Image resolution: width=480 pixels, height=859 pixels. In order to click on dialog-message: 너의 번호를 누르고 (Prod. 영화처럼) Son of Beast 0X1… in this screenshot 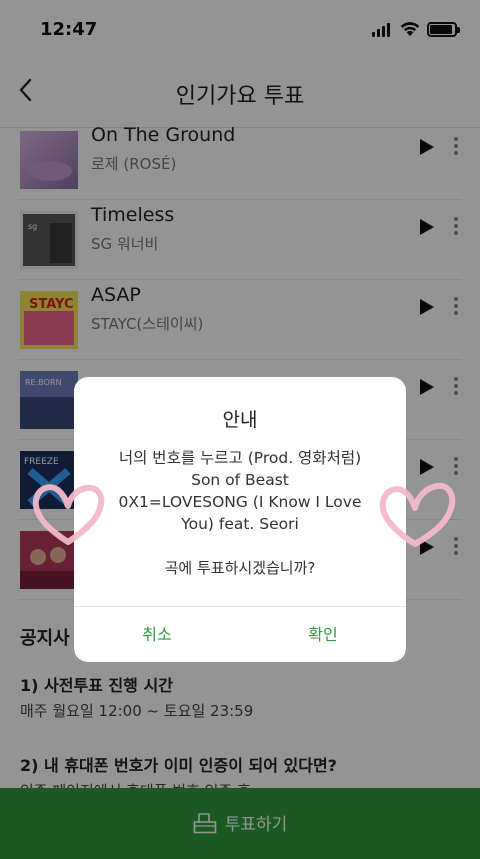, I will do `click(240, 491)`.